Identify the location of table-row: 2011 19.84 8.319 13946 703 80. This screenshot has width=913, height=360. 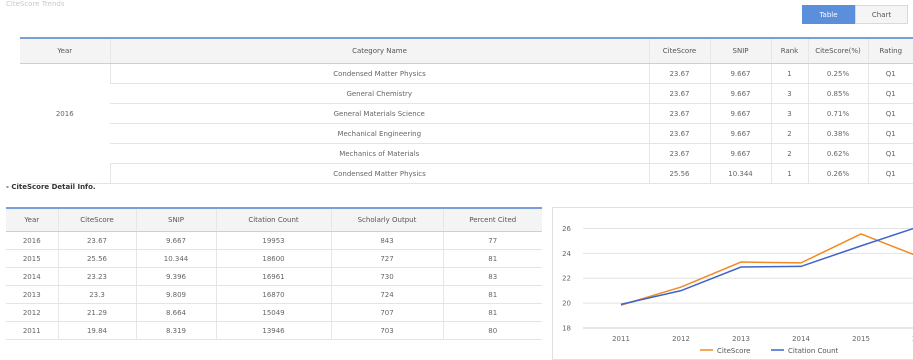
(274, 330).